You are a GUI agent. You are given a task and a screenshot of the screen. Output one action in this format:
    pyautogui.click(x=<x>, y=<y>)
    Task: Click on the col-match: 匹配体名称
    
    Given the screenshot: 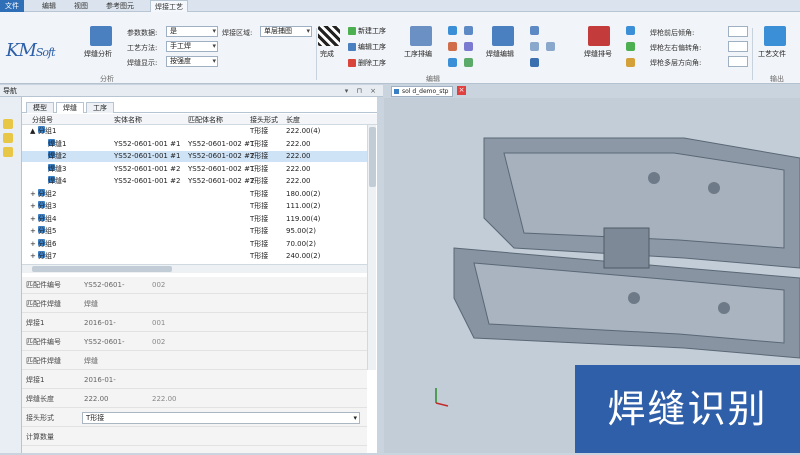 What is the action you would take?
    pyautogui.click(x=205, y=120)
    